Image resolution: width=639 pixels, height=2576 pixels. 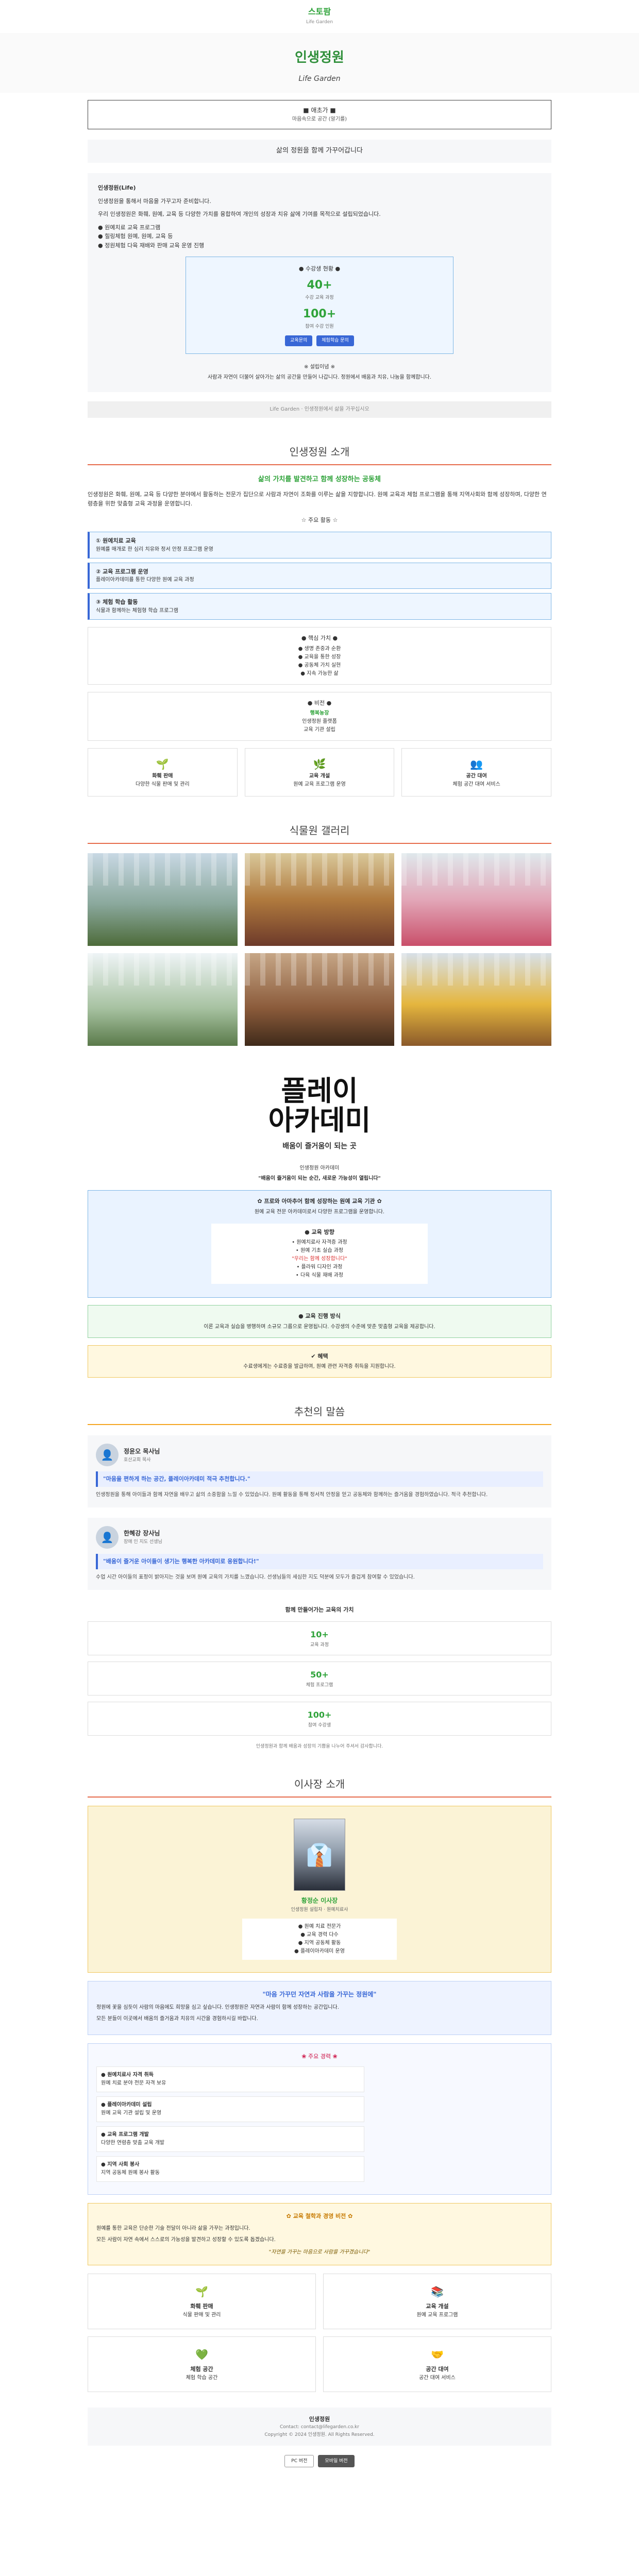 What do you see at coordinates (117, 187) in the screenshot?
I see `intro-p1-title: 인생정원(Life)` at bounding box center [117, 187].